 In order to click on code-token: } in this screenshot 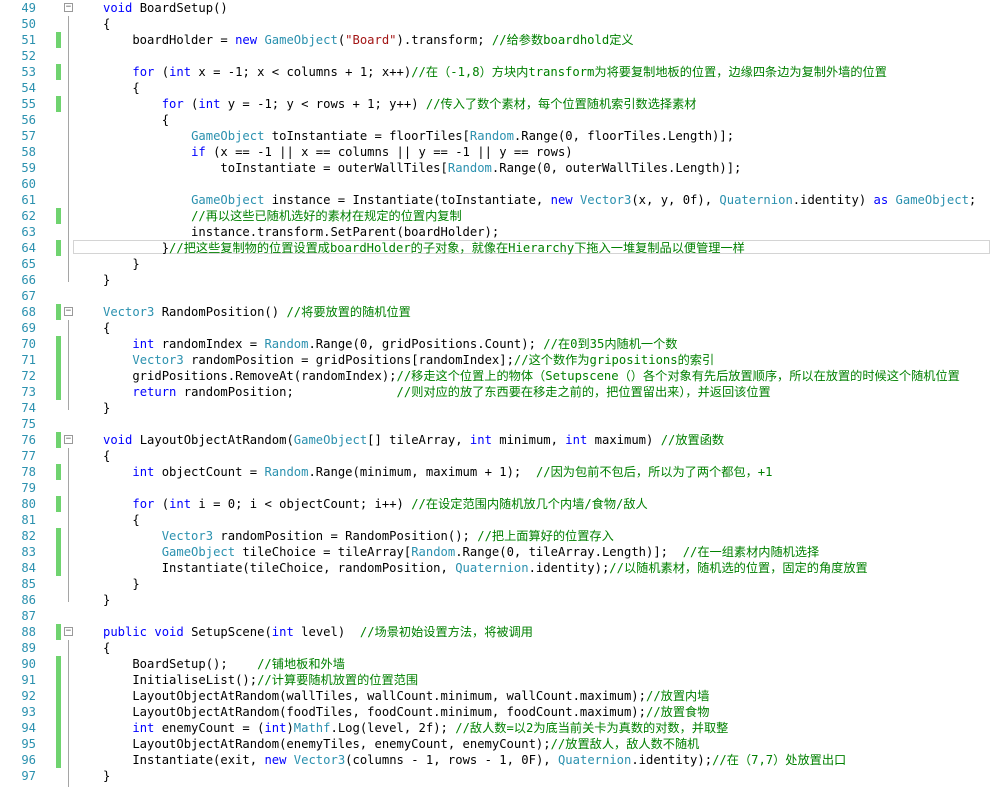, I will do `click(107, 776)`.